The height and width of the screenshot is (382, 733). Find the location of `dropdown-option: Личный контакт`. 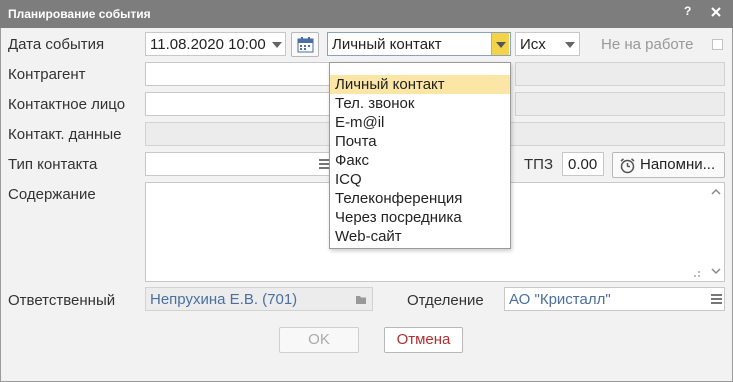

dropdown-option: Личный контакт is located at coordinates (420, 84).